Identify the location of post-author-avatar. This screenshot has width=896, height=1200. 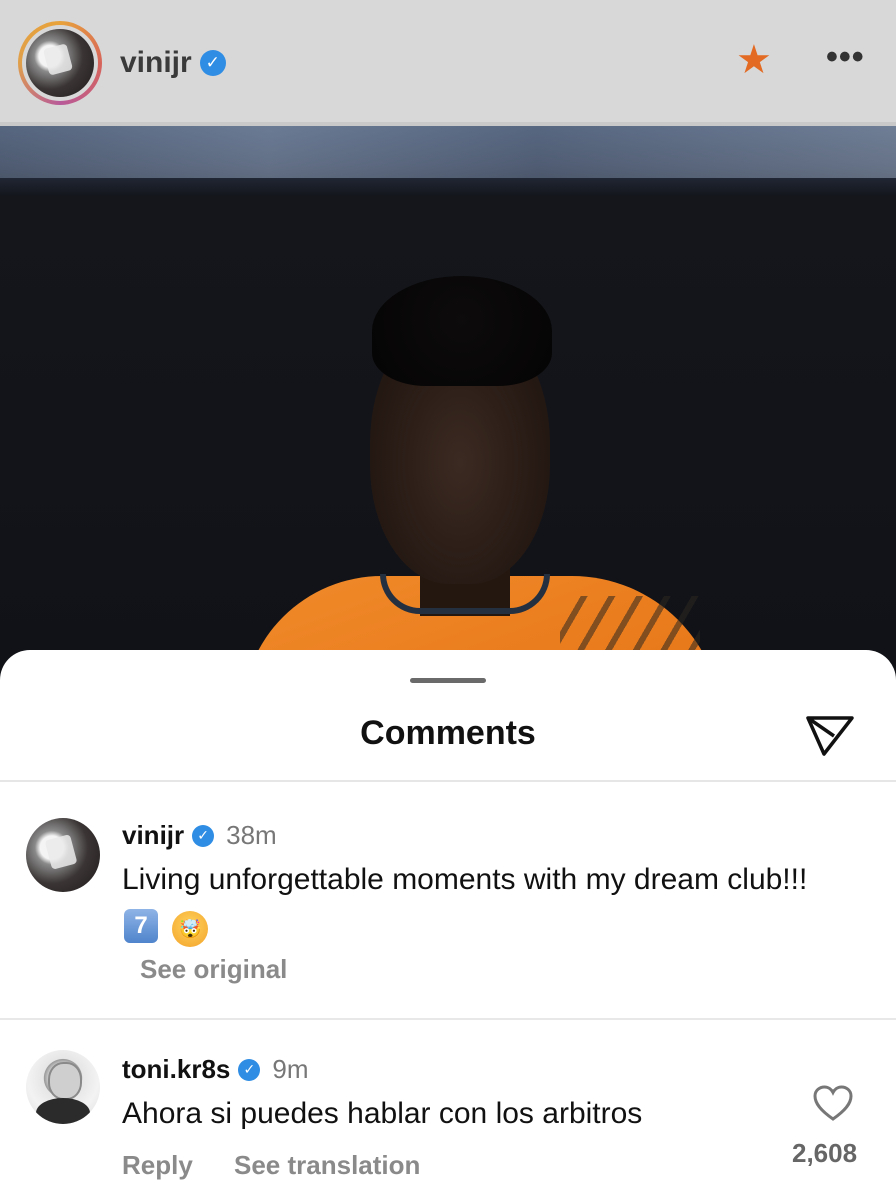
(60, 63).